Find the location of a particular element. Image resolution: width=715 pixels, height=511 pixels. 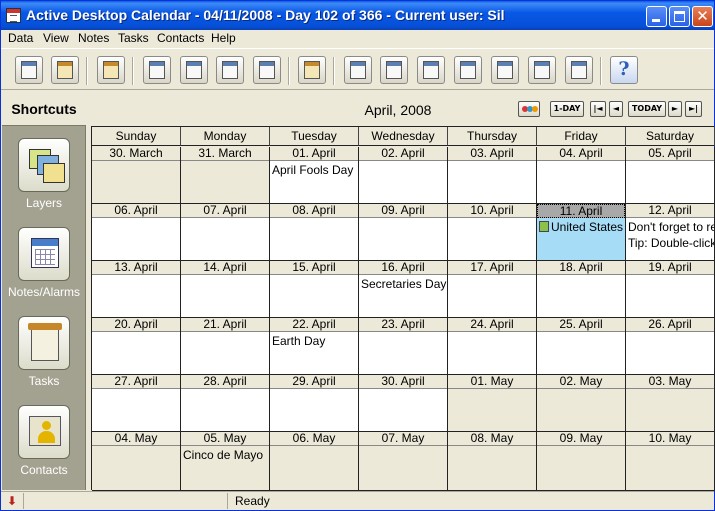

day-view-button is located at coordinates (230, 70).